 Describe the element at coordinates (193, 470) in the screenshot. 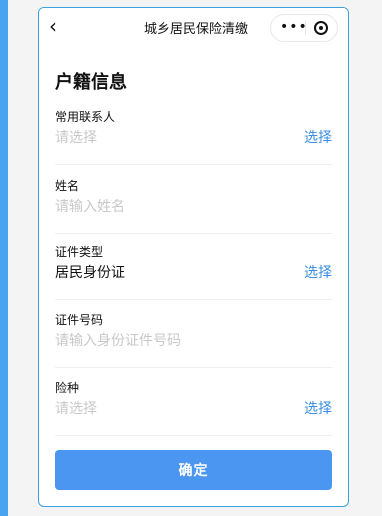

I see `confirm-button: 确定` at that location.